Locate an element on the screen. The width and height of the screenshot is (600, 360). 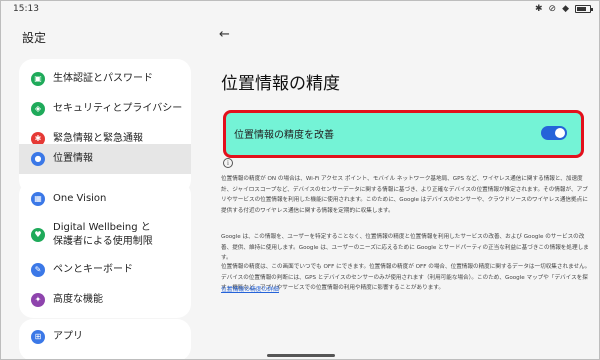
wifi-icon: ◆ is located at coordinates (565, 9).